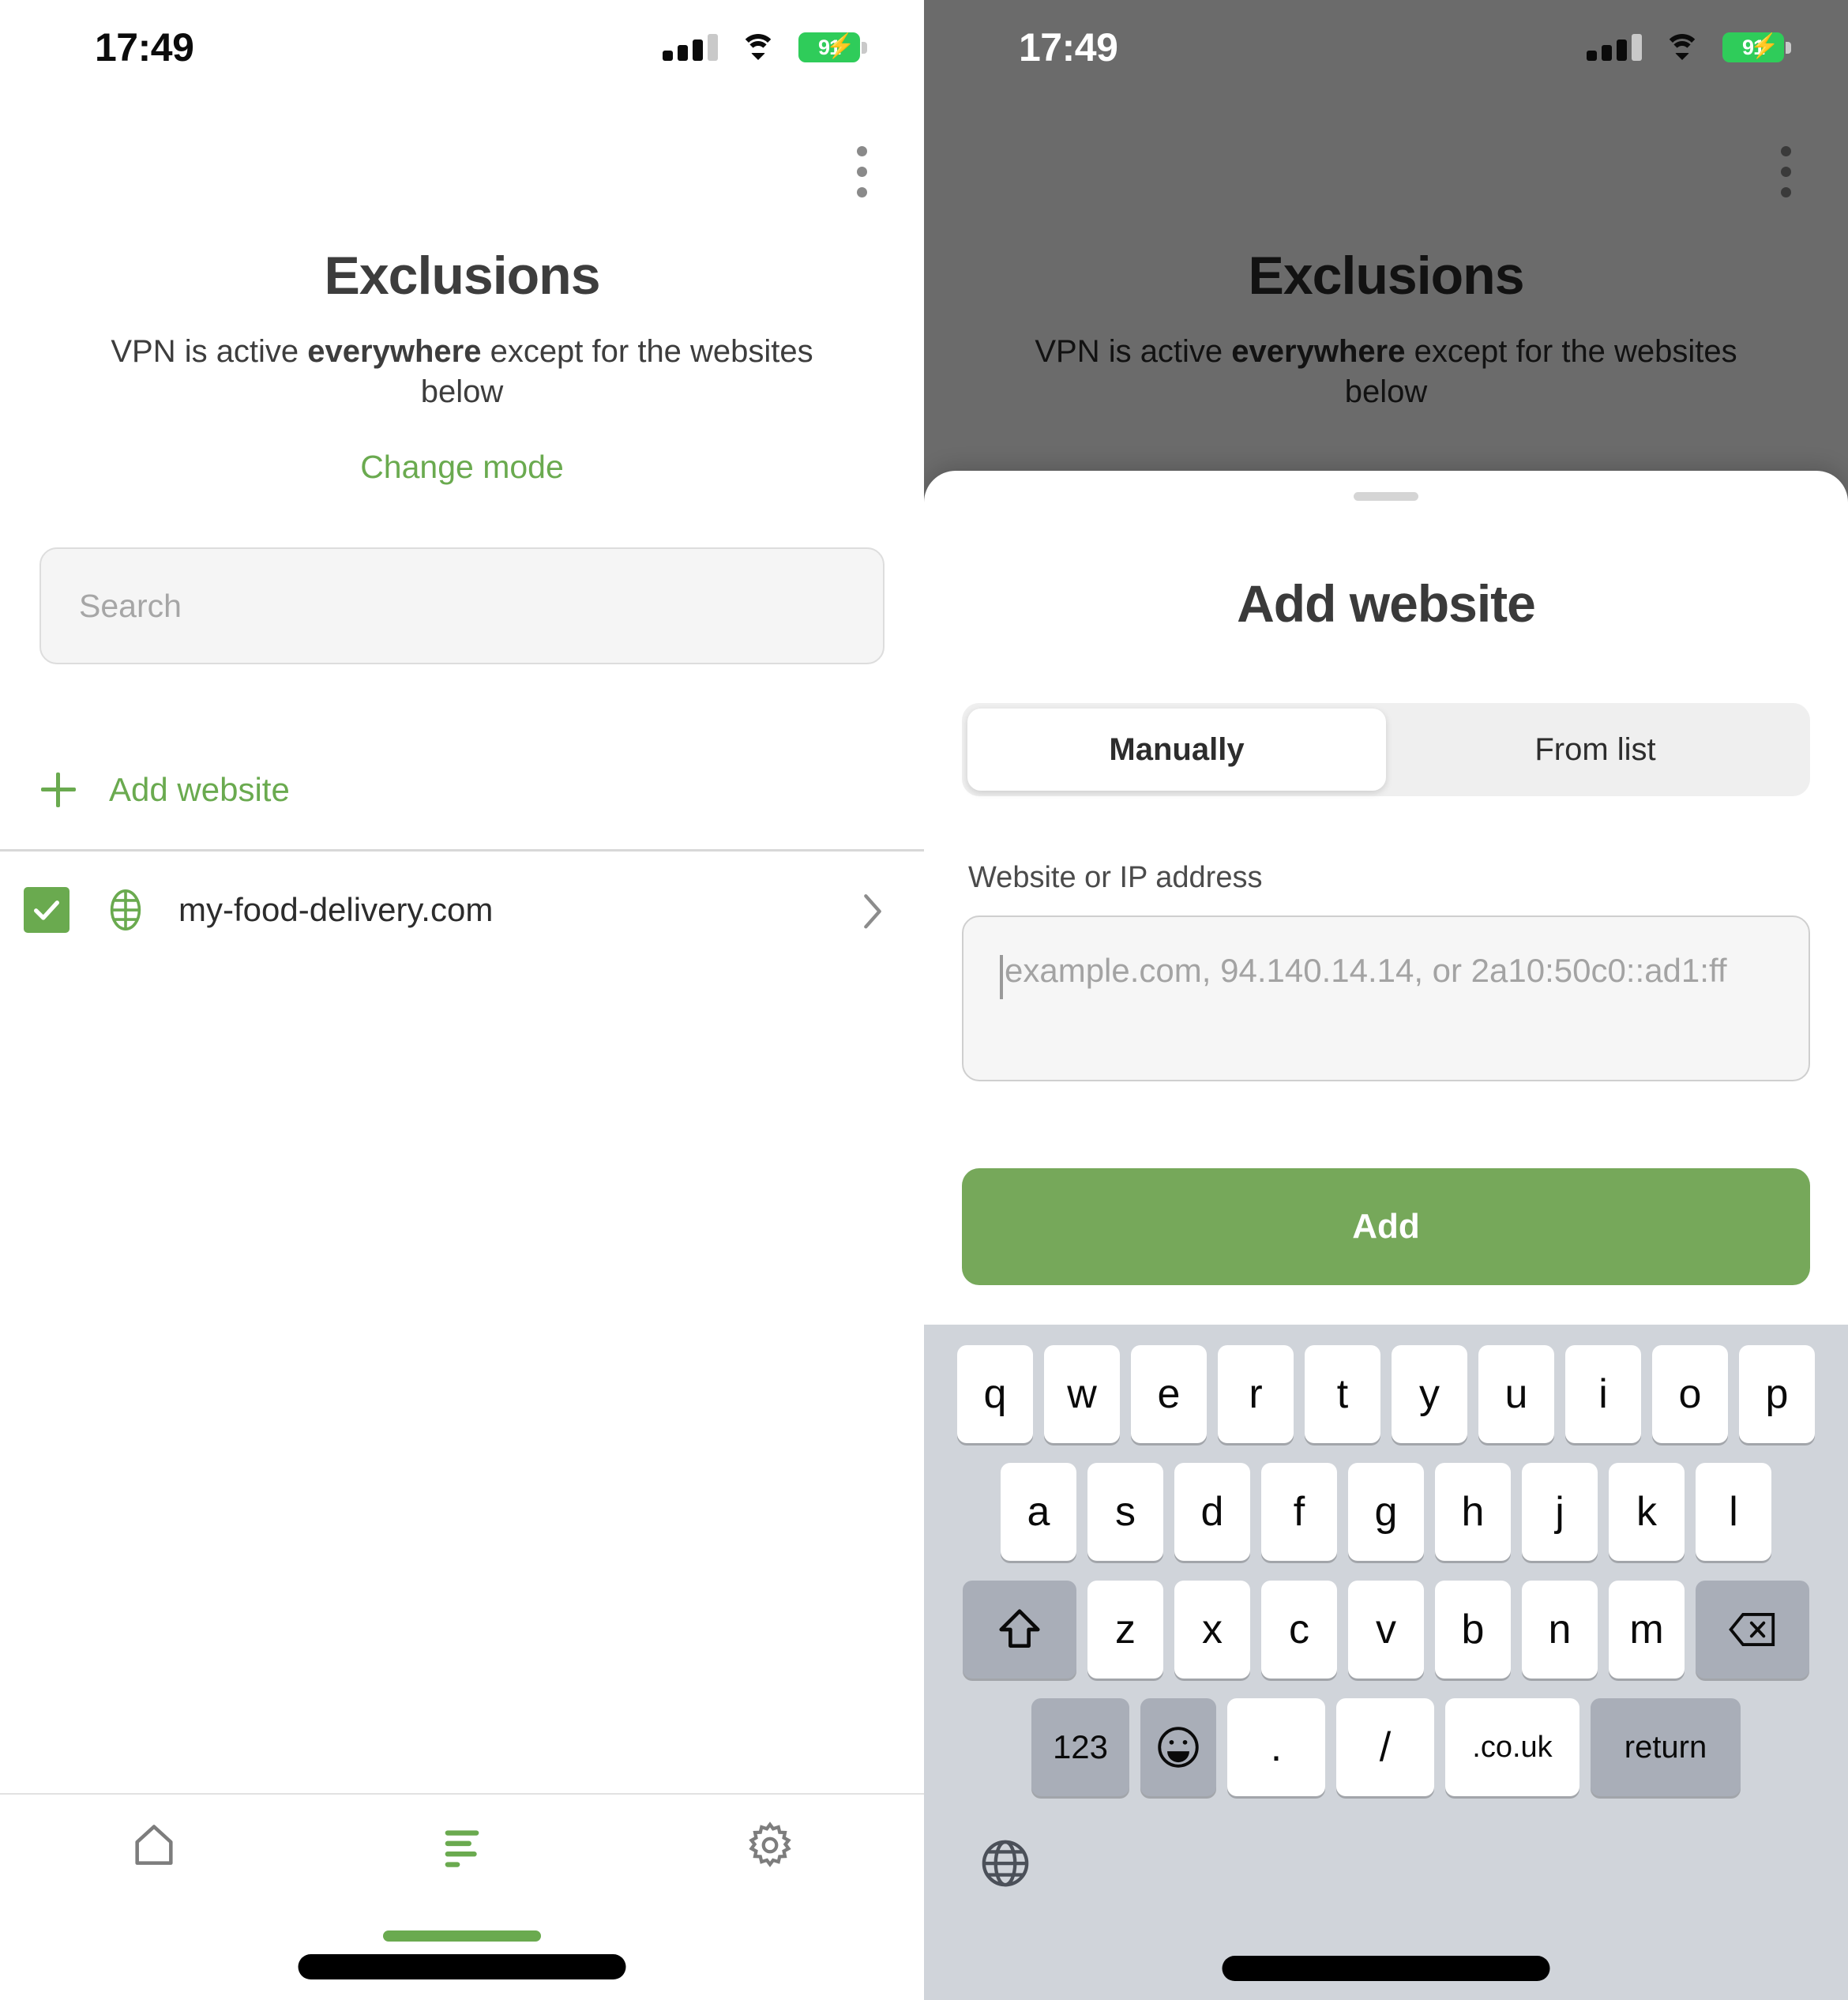 This screenshot has height=2000, width=1848. Describe the element at coordinates (1005, 1863) in the screenshot. I see `globe-language-icon` at that location.